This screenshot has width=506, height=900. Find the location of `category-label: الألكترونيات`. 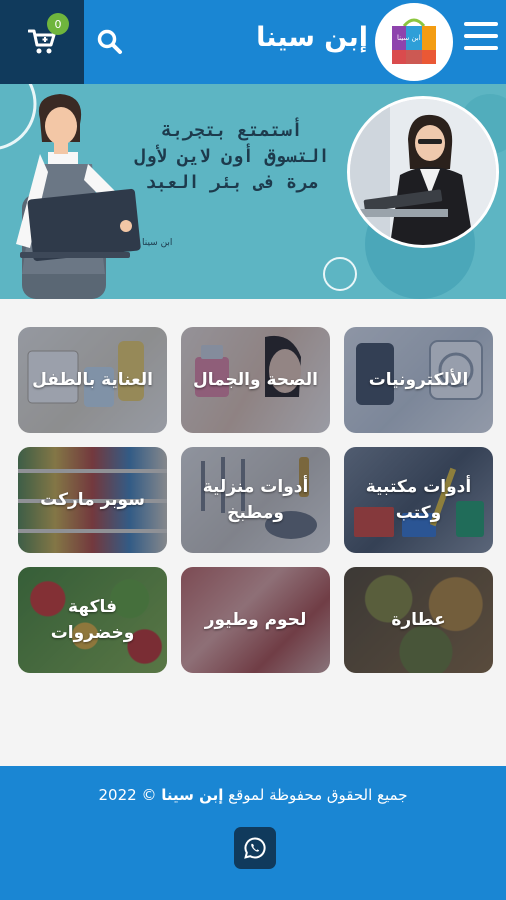

category-label: الألكترونيات is located at coordinates (418, 380).